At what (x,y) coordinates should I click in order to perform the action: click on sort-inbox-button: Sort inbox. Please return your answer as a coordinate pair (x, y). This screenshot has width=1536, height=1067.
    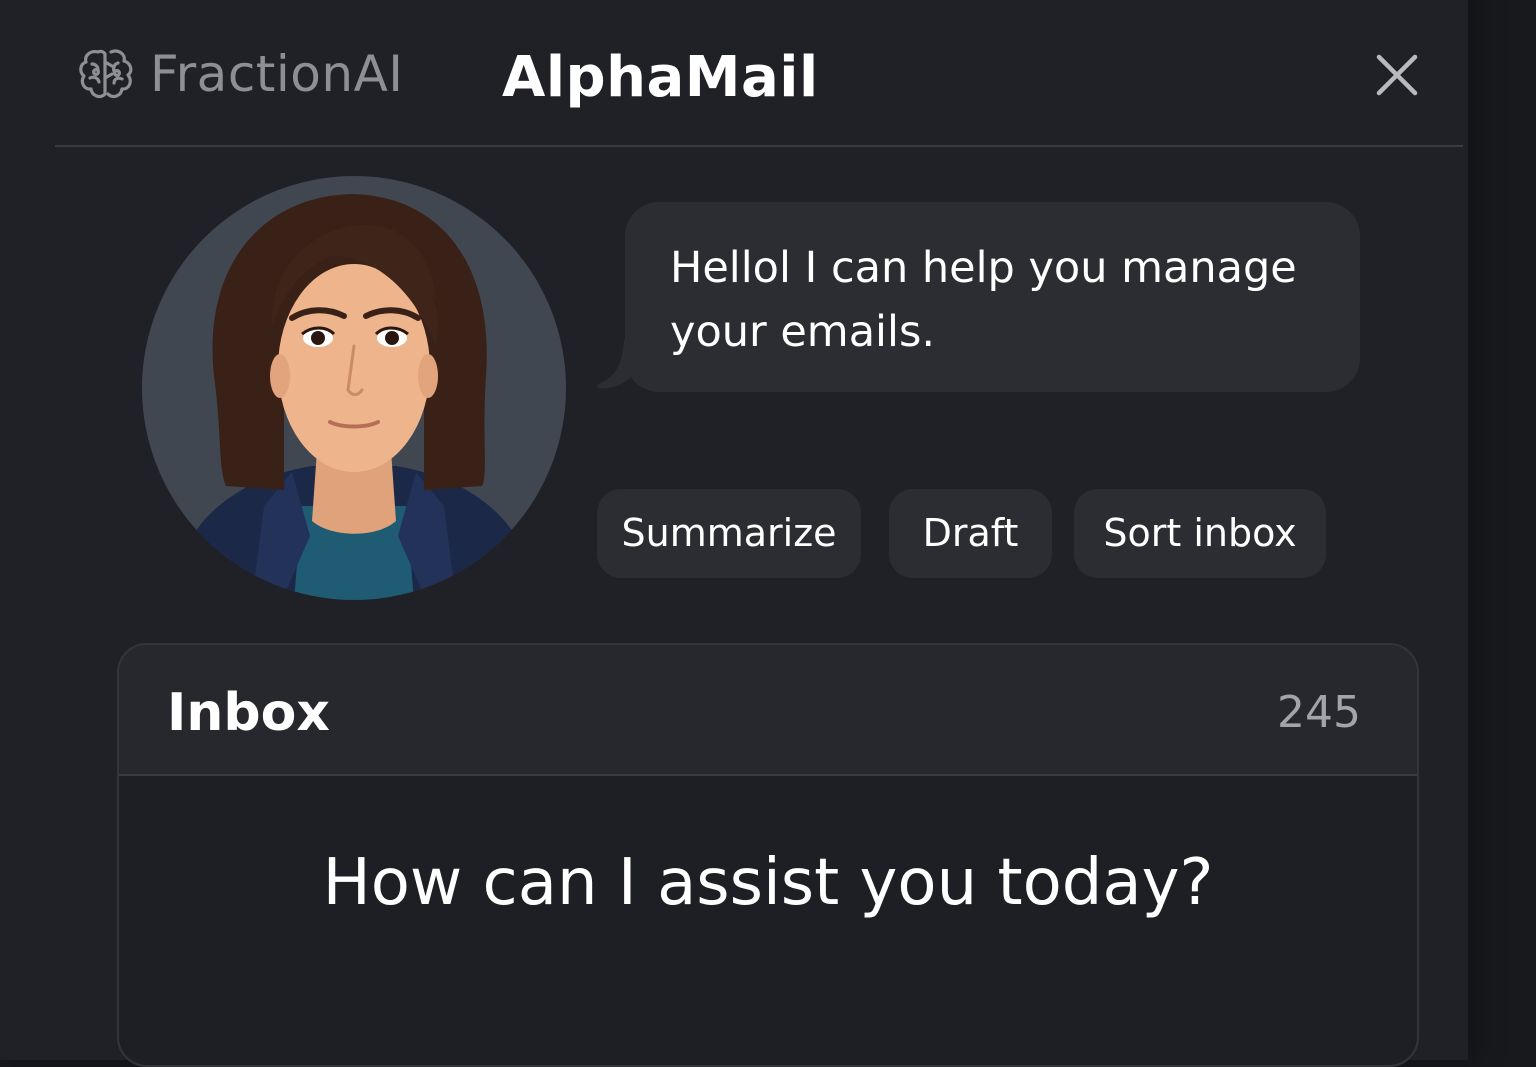
    Looking at the image, I should click on (1200, 533).